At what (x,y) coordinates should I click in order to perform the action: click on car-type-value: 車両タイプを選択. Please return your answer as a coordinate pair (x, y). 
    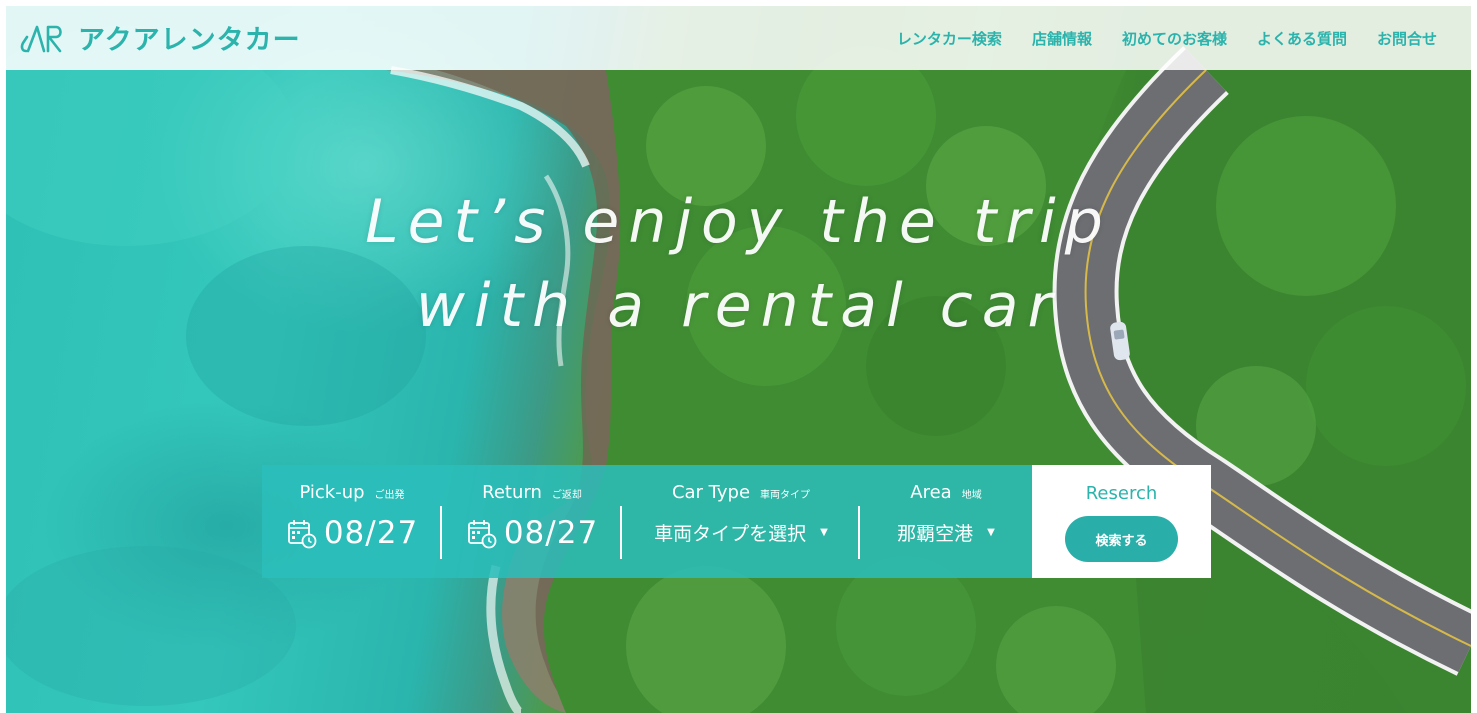
    Looking at the image, I should click on (730, 534).